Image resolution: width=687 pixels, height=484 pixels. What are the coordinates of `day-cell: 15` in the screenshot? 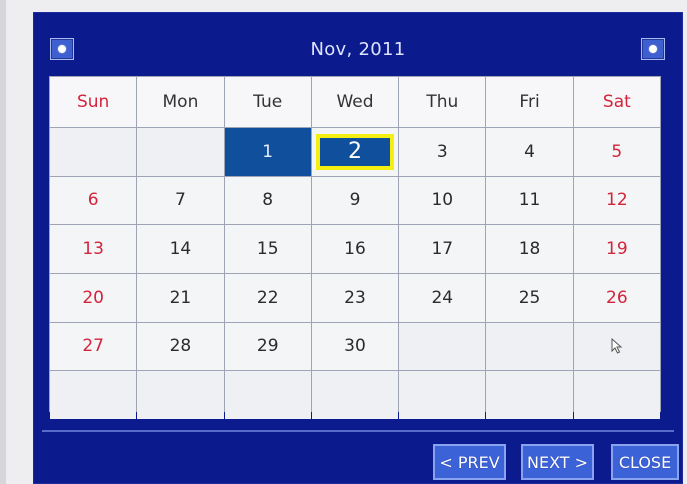 It's located at (267, 249).